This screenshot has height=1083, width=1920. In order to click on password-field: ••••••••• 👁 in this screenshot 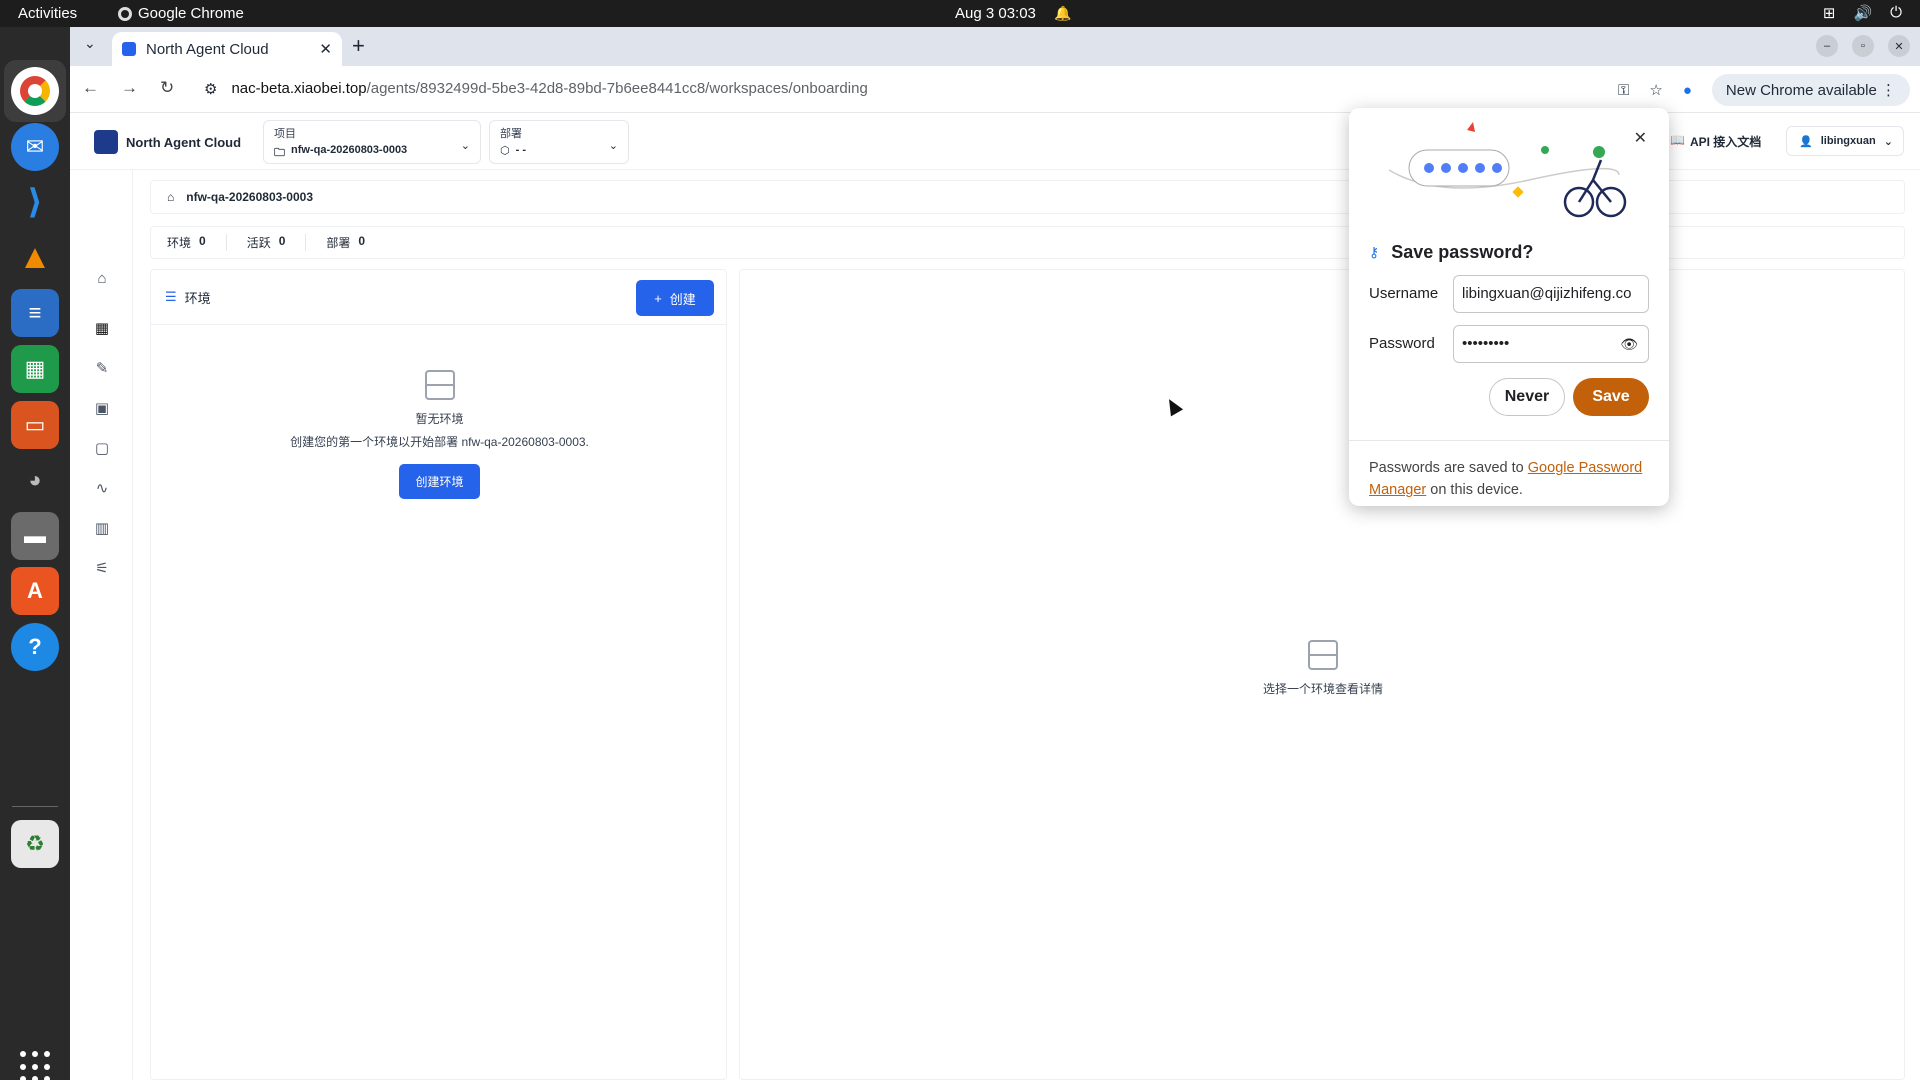, I will do `click(1551, 344)`.